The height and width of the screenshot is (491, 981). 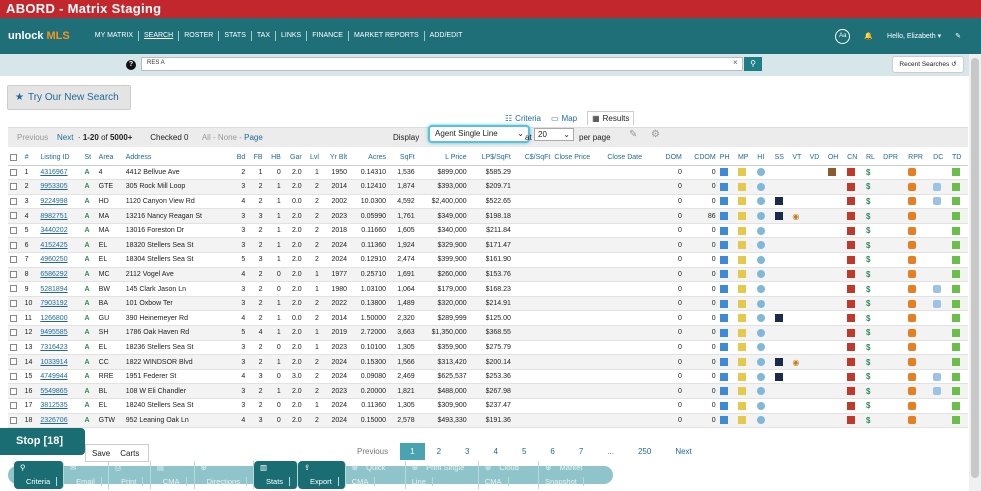 I want to click on action-directions: ⊕ Directions, so click(x=224, y=475).